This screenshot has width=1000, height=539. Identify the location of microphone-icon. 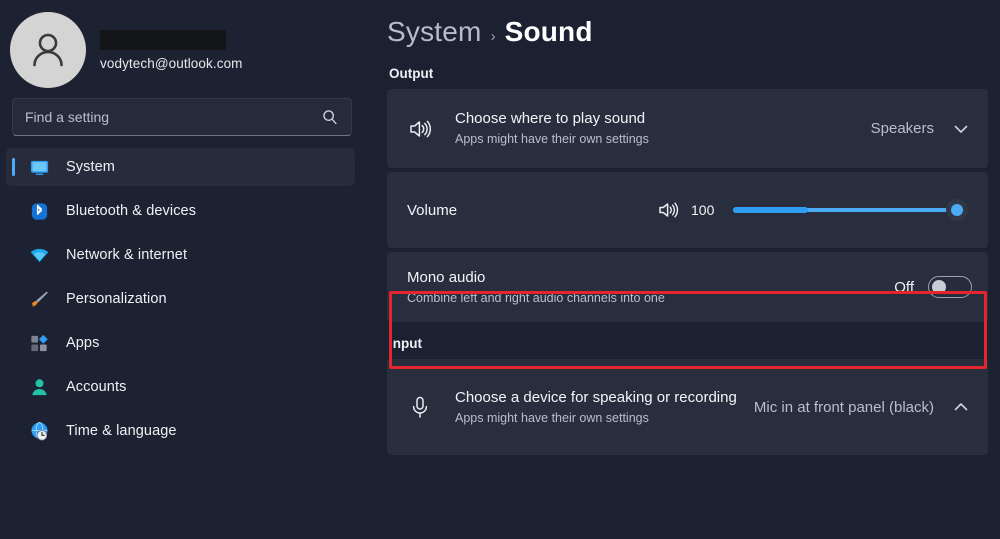
(420, 407).